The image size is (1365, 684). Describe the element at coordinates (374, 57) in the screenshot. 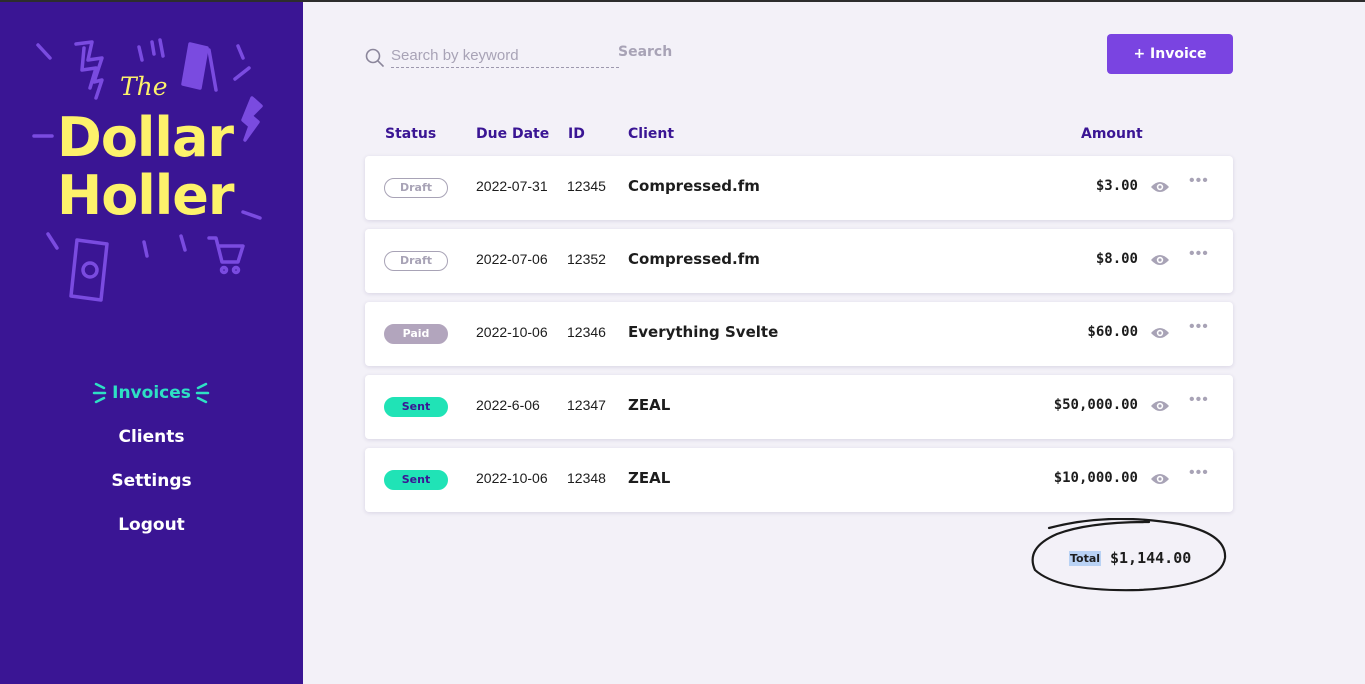

I see `search-icon` at that location.